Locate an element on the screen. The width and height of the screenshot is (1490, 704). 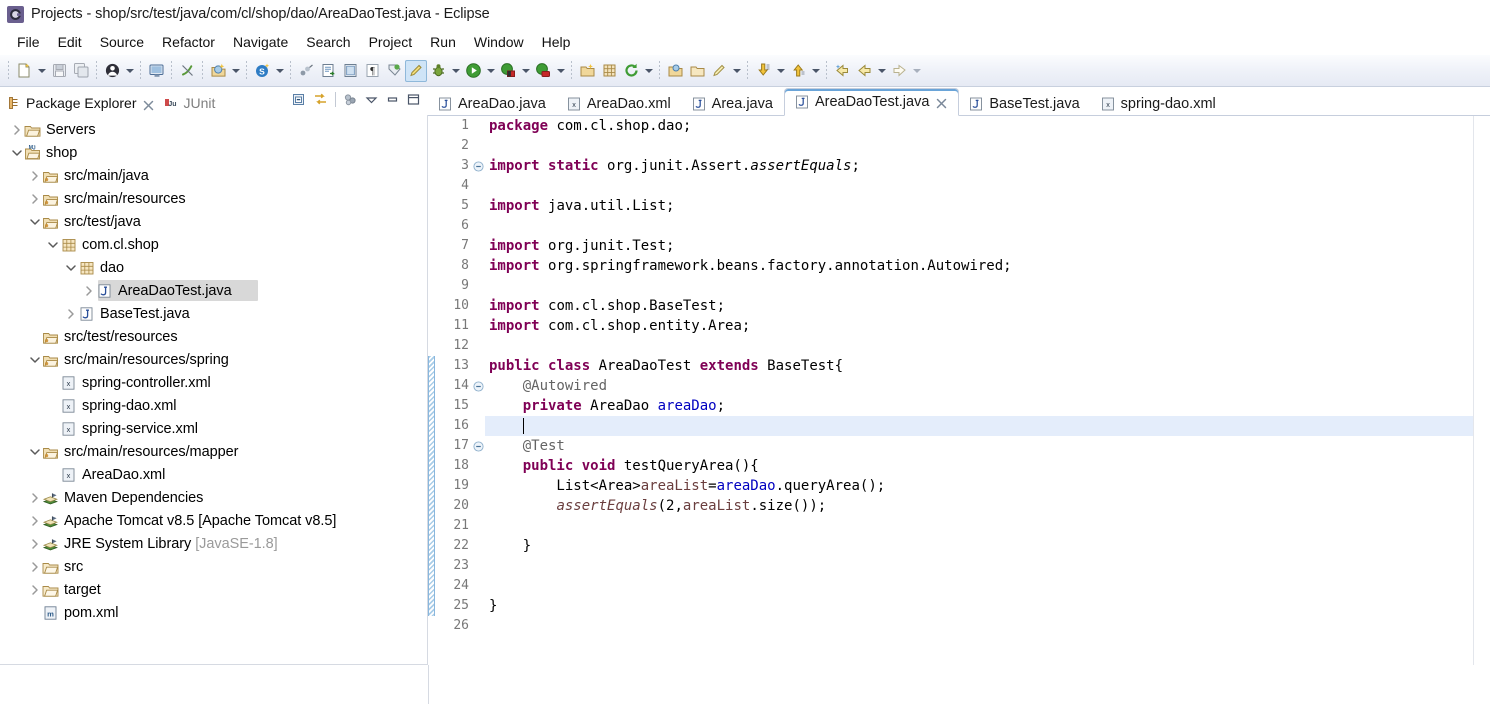
next-annotation-icon is located at coordinates (306, 71).